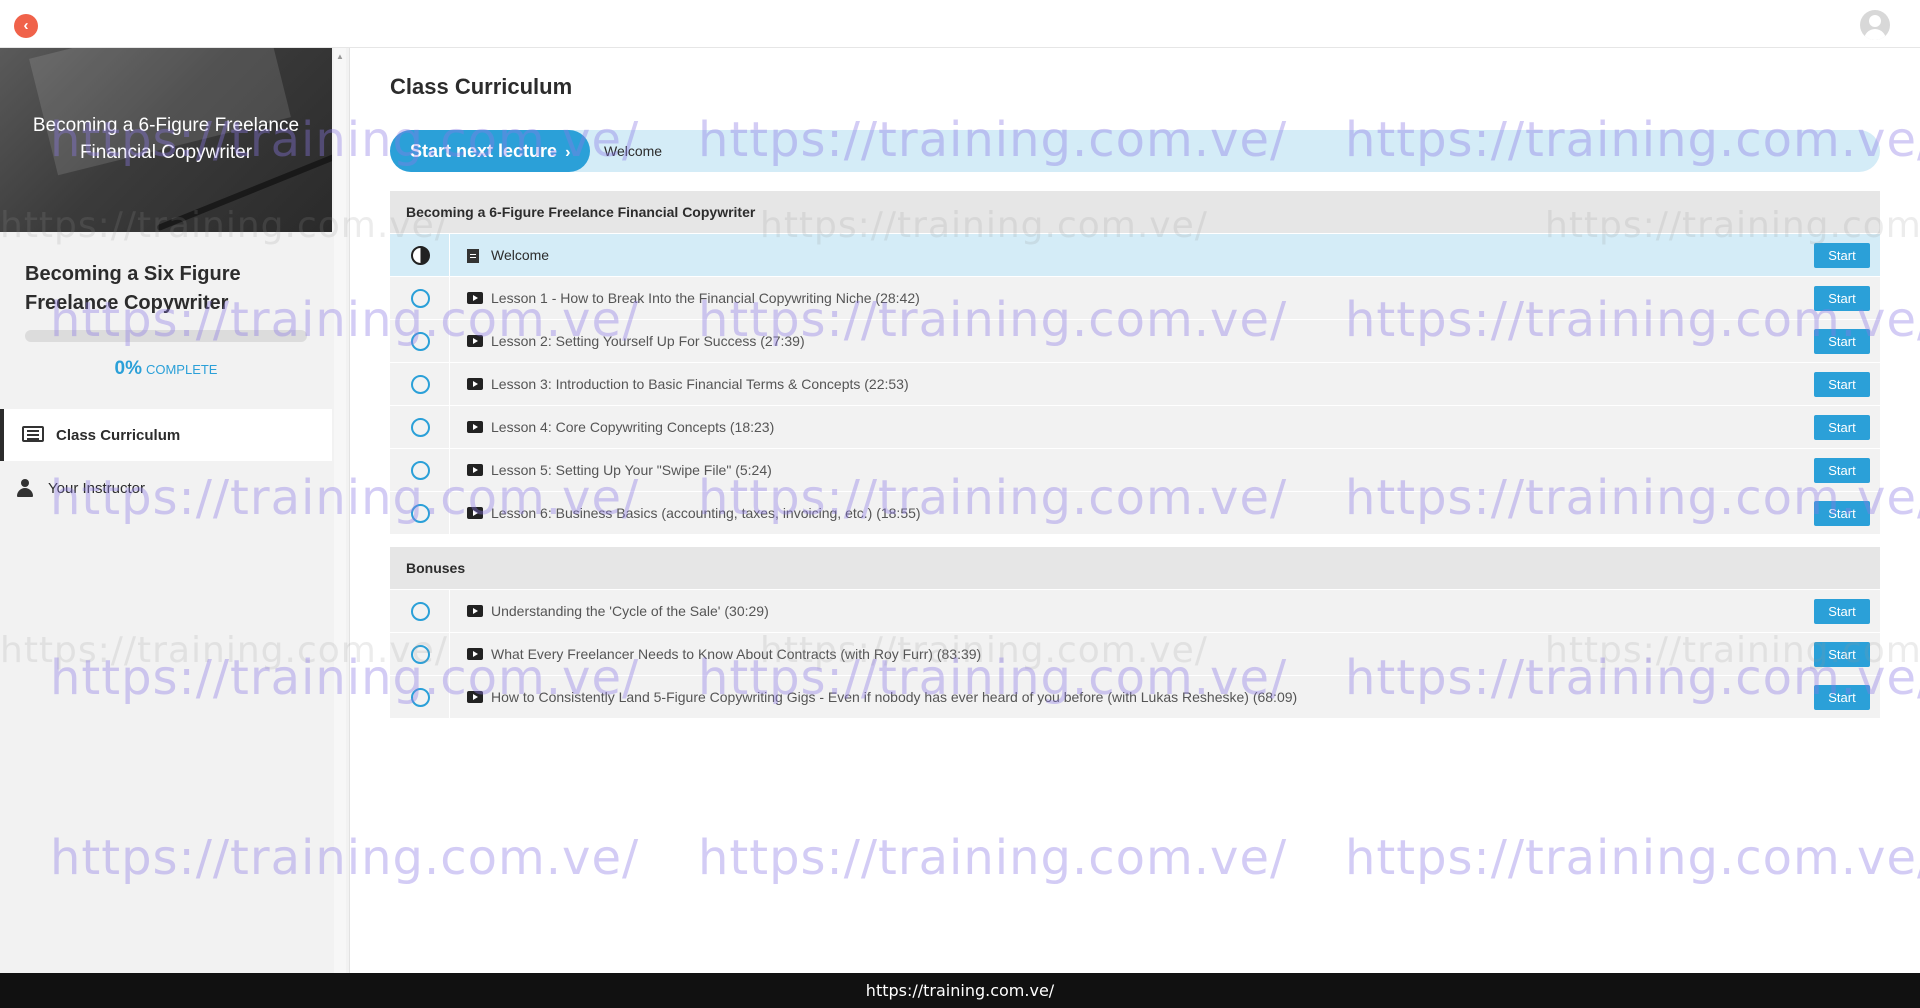 This screenshot has width=1920, height=1008. I want to click on document-icon, so click(473, 256).